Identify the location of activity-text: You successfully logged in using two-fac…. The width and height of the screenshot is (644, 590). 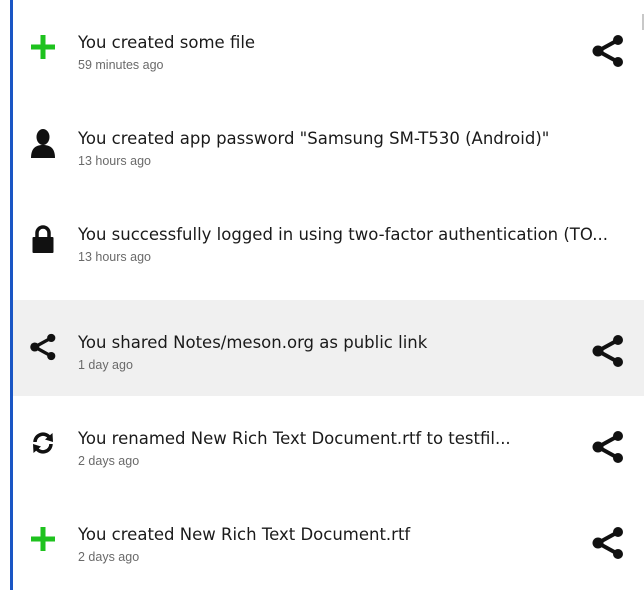
(358, 245).